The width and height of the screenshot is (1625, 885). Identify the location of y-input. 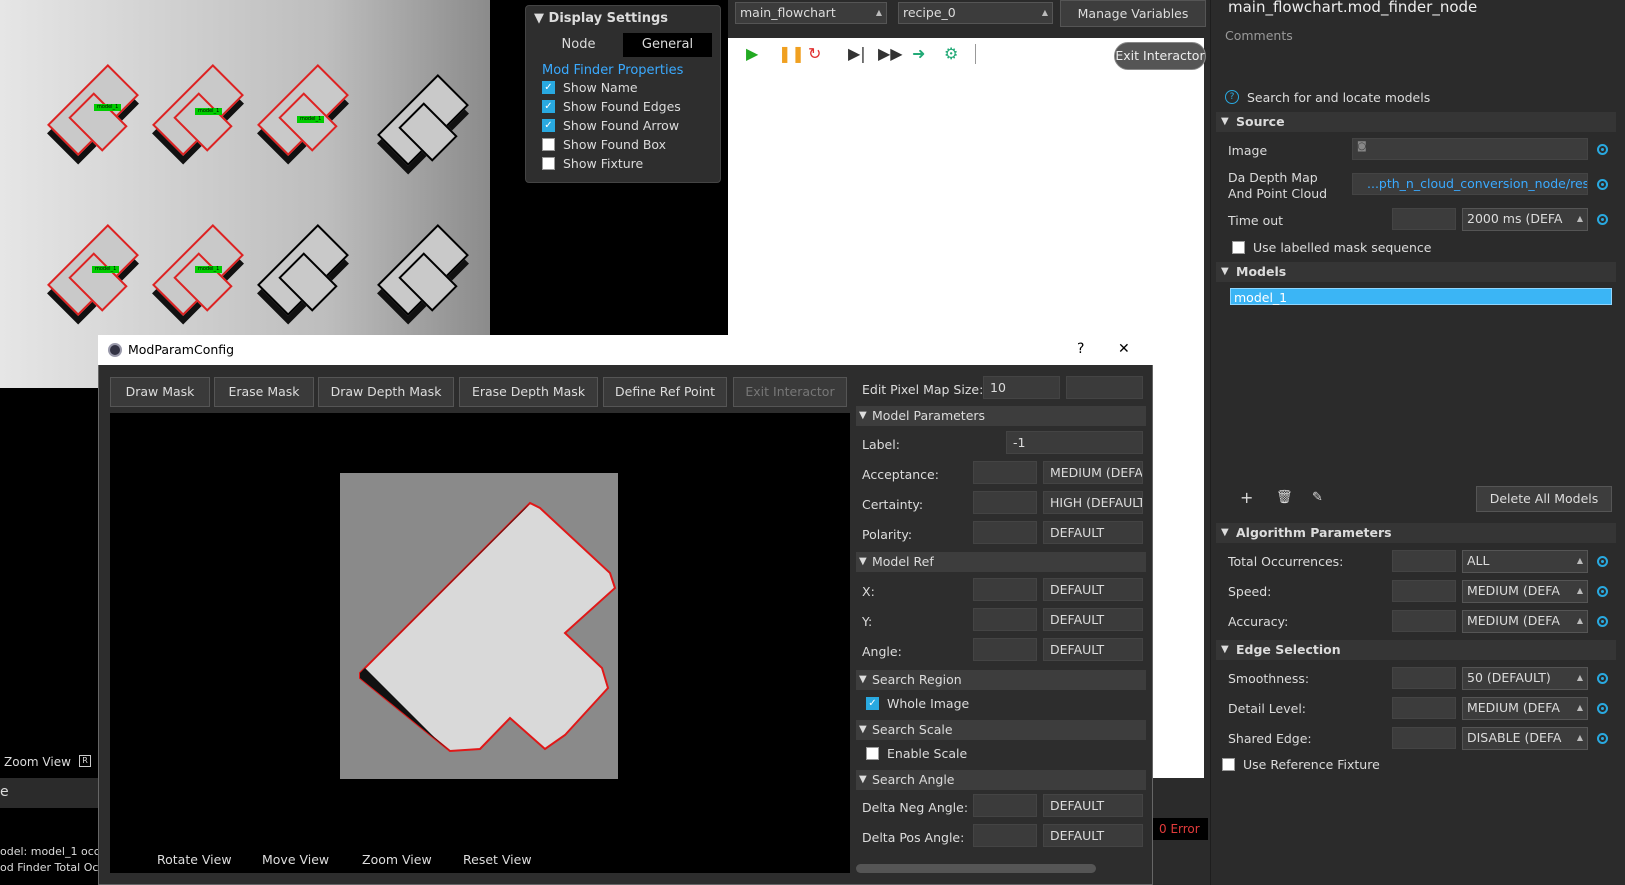
(1005, 619).